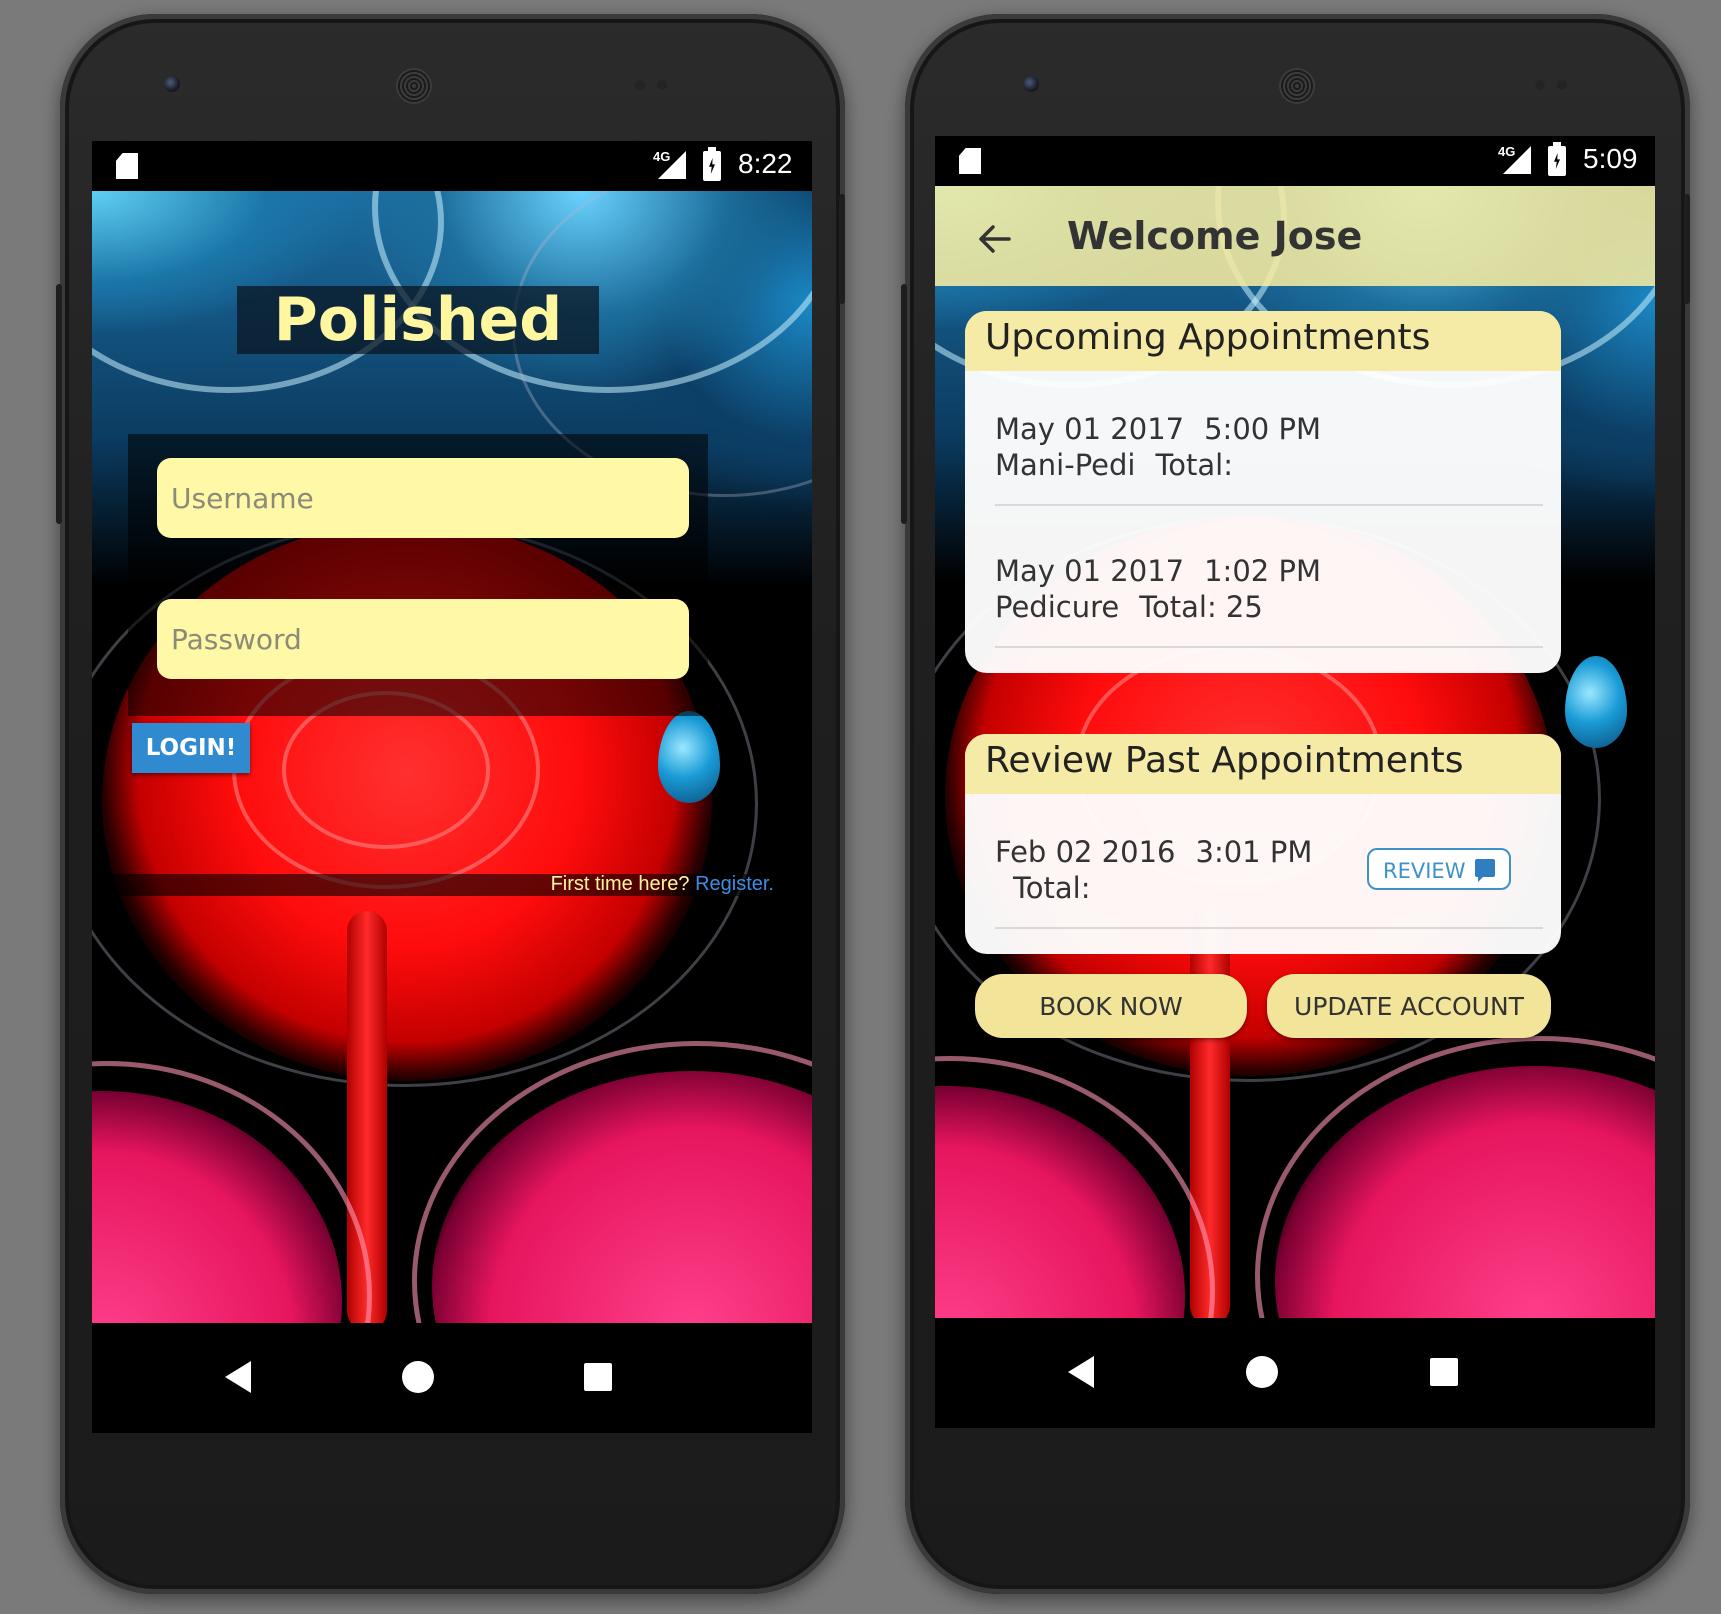 The height and width of the screenshot is (1614, 1721). I want to click on card-header: Review Past Appointments, so click(1263, 764).